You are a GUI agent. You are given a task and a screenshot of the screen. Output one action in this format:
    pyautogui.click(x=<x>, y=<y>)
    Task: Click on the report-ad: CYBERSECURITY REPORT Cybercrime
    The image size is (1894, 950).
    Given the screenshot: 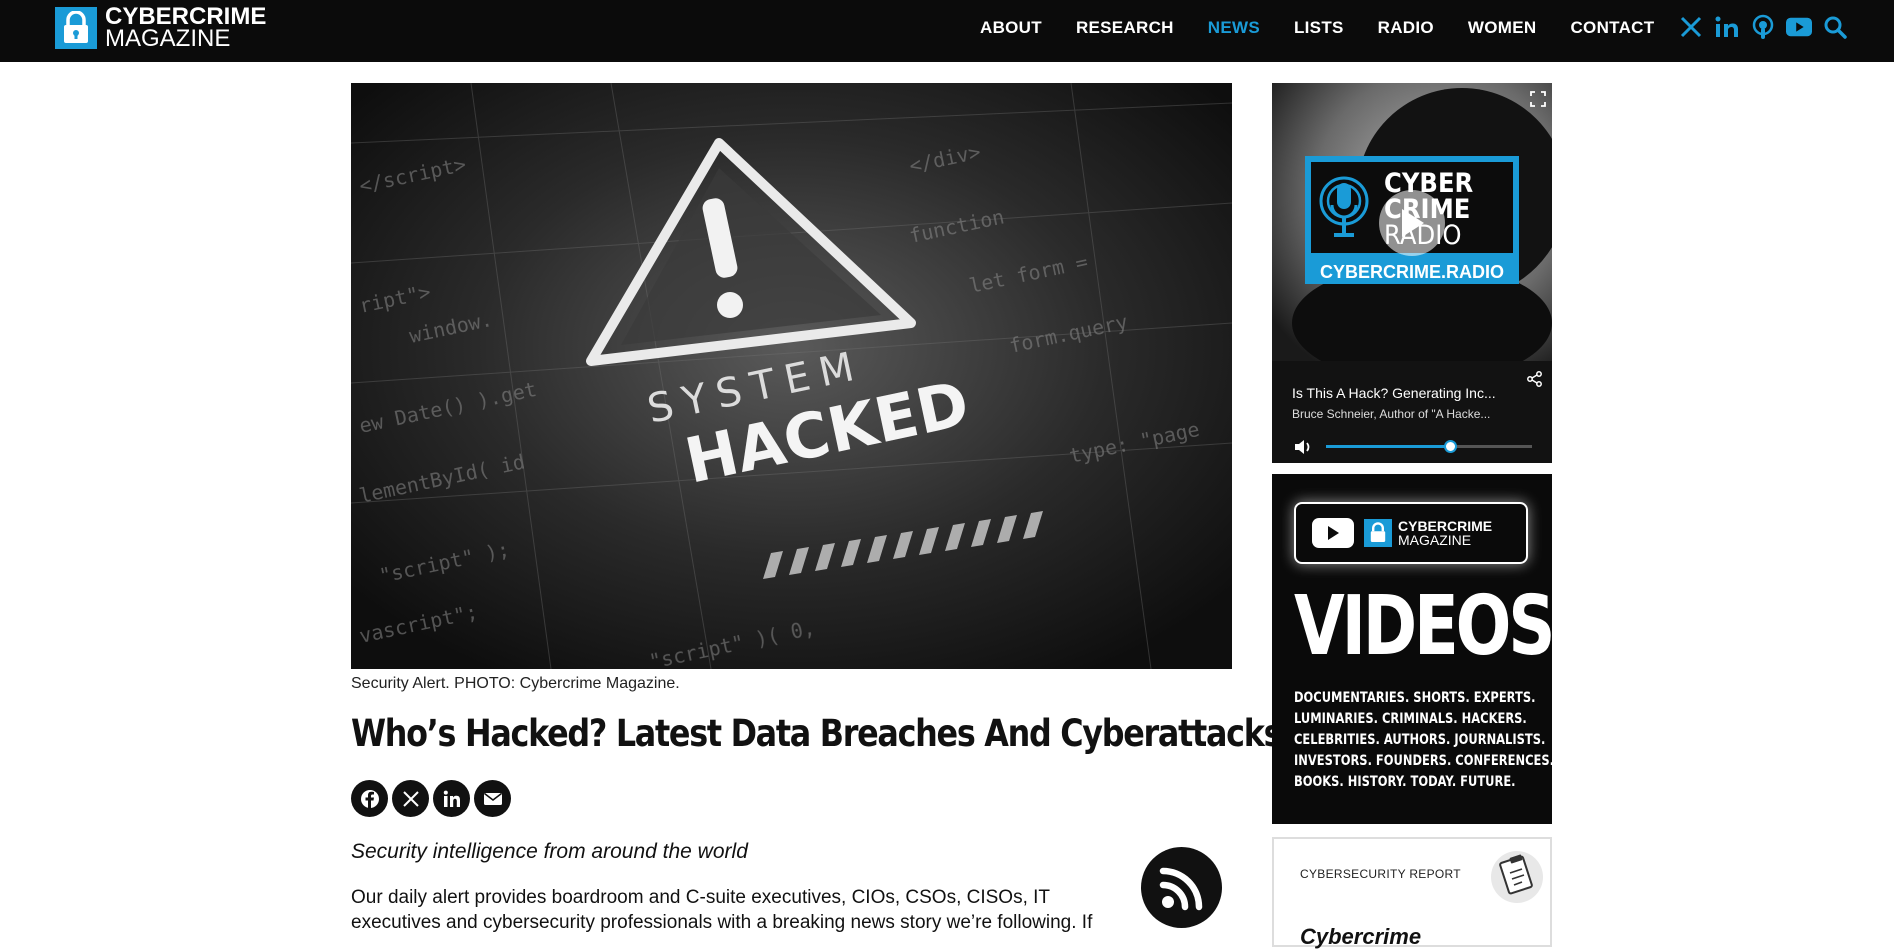 What is the action you would take?
    pyautogui.click(x=1412, y=893)
    